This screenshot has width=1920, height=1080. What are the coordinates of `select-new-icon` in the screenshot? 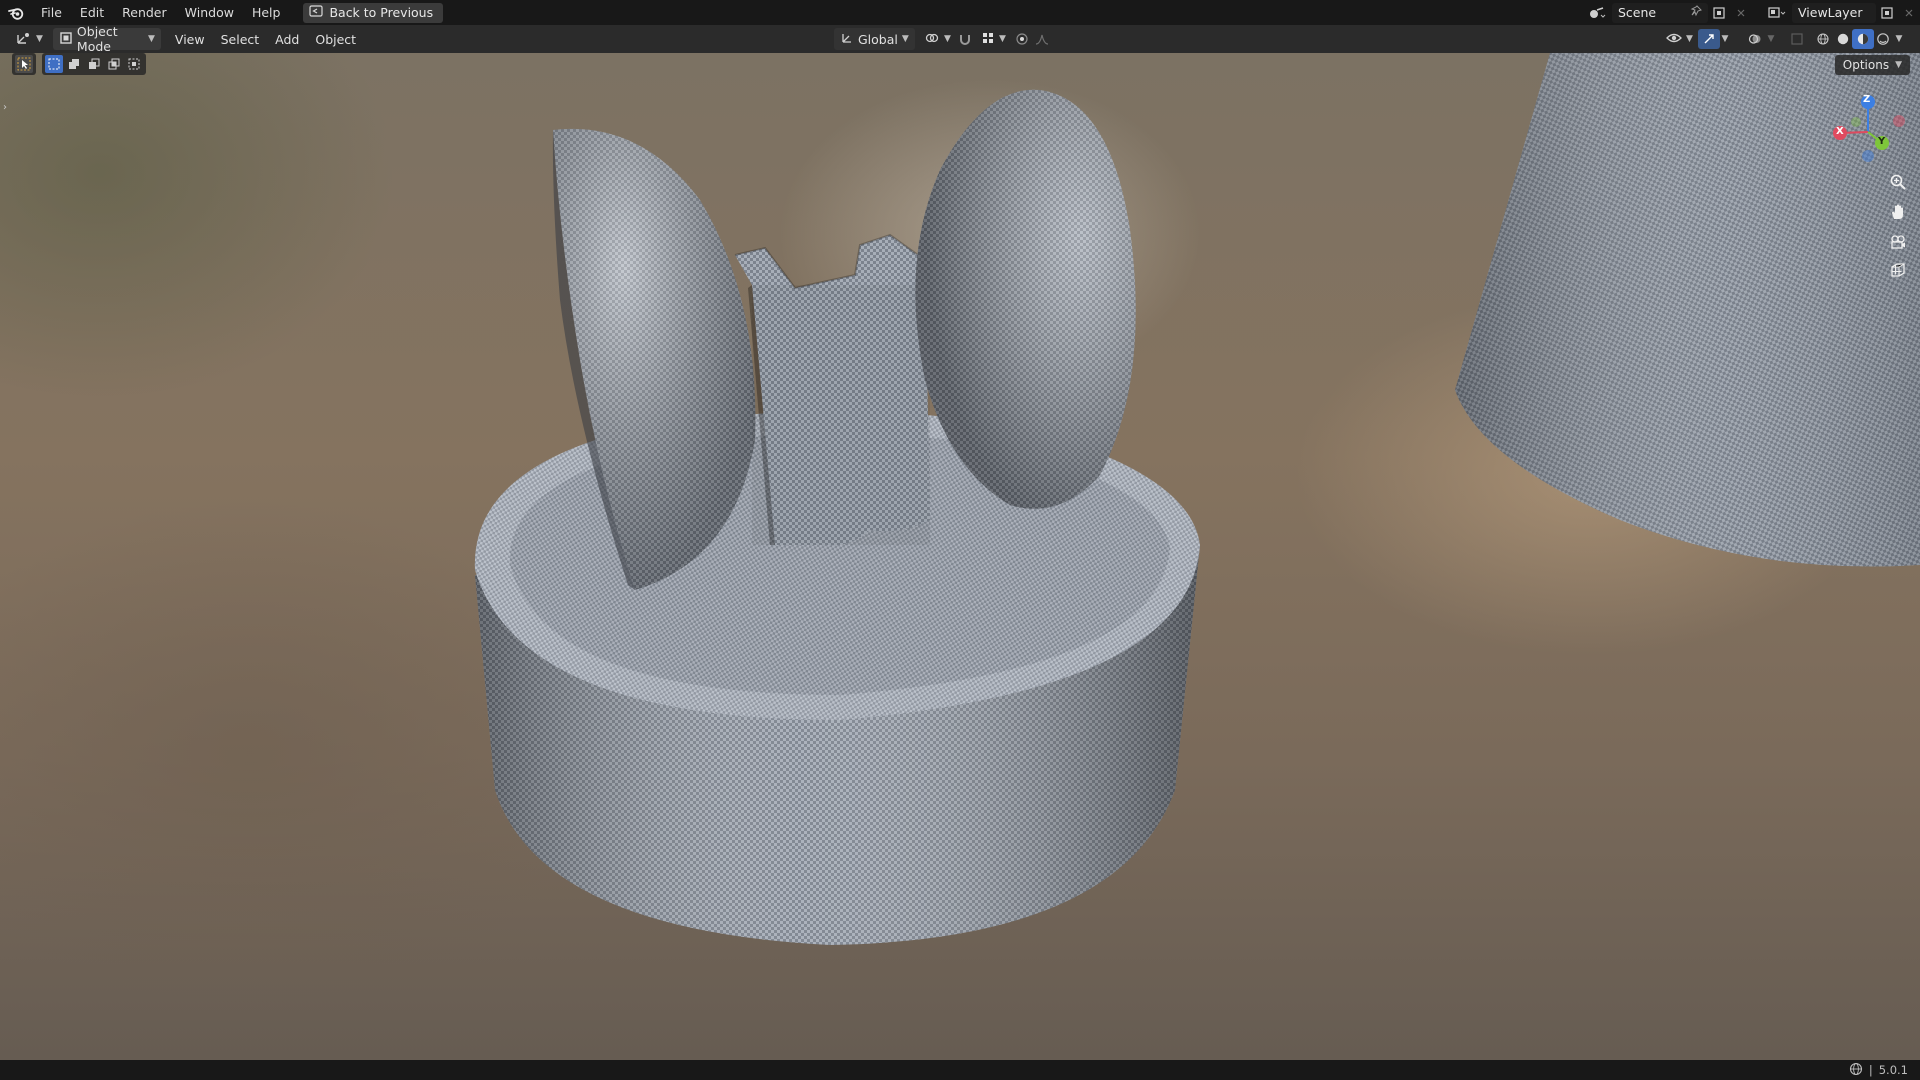 It's located at (54, 64).